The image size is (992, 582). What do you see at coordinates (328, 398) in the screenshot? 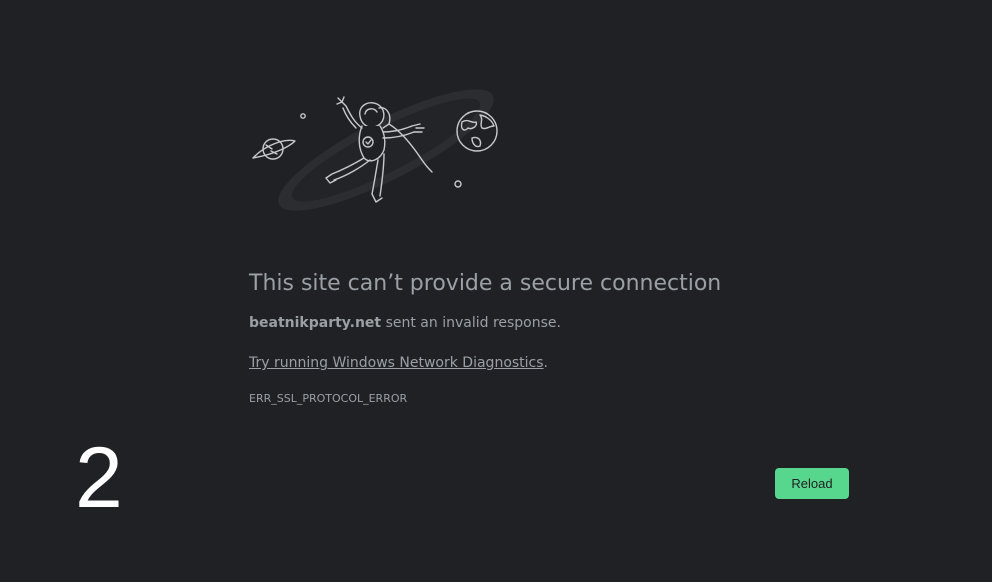
I see `error-code: ERR_SSL_PROTOCOL_ERROR` at bounding box center [328, 398].